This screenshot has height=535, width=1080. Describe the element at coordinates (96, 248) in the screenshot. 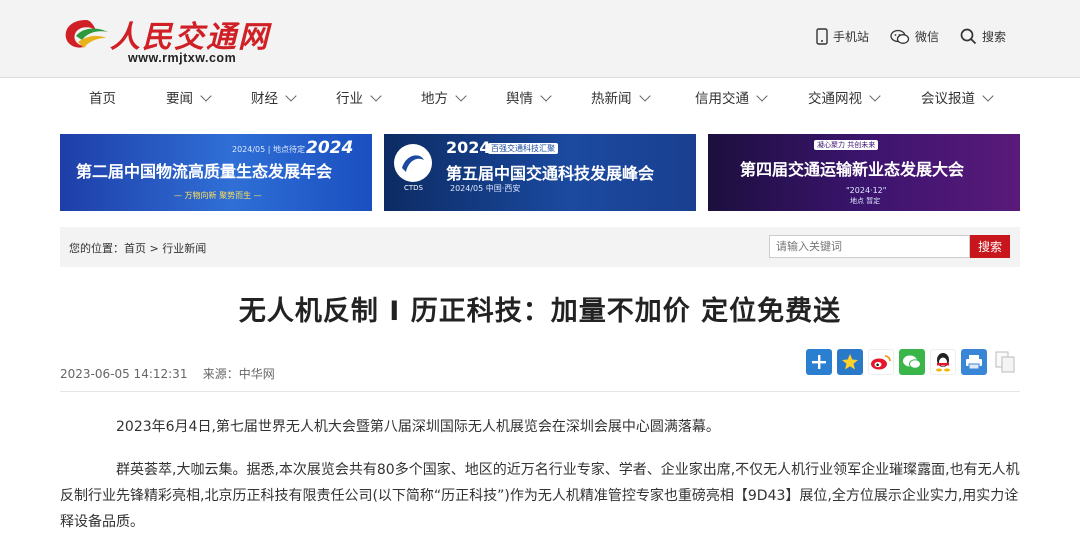

I see `breadcrumb-prefix: 您的位置：` at that location.